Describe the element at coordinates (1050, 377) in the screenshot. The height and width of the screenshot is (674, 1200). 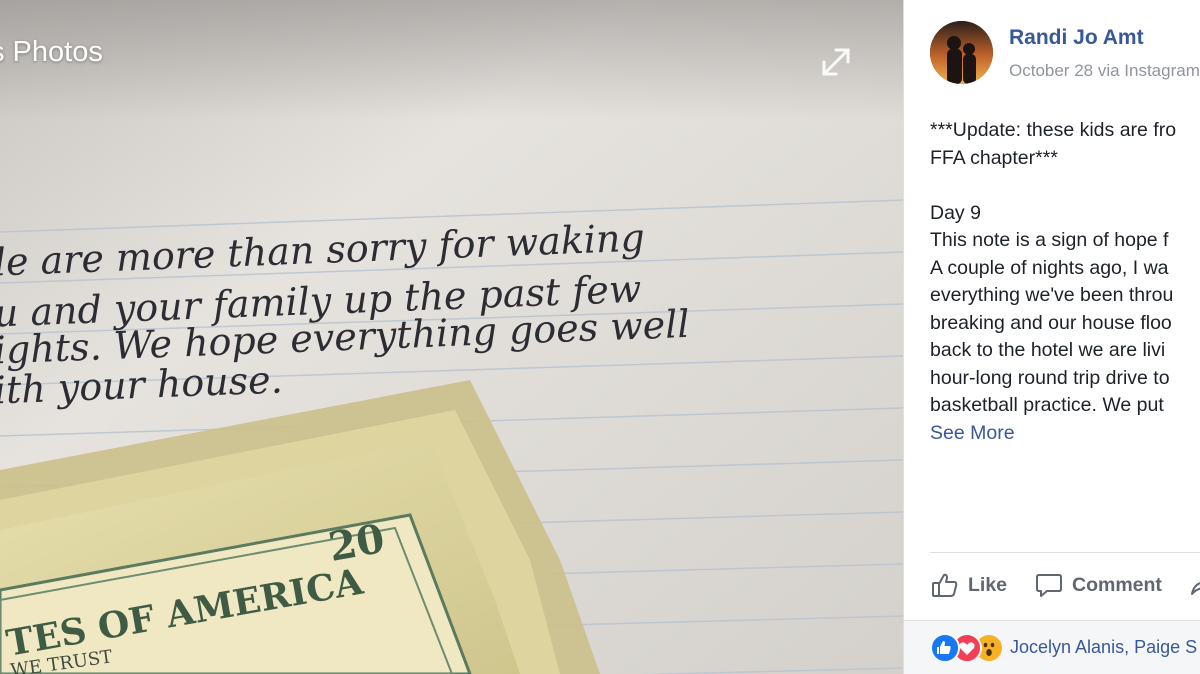
I see `post-line: hour-long round trip drive to` at that location.